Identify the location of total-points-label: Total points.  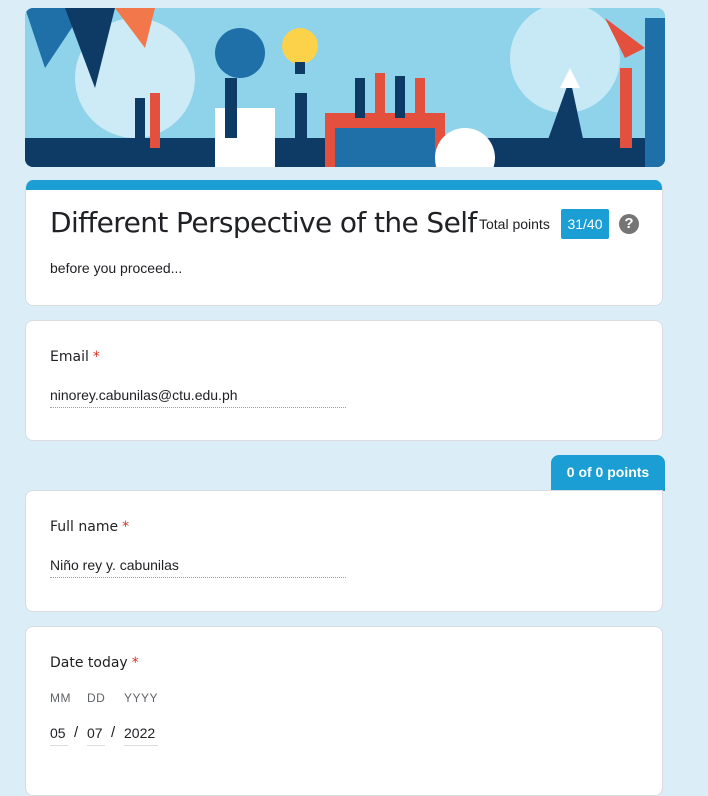
(514, 224).